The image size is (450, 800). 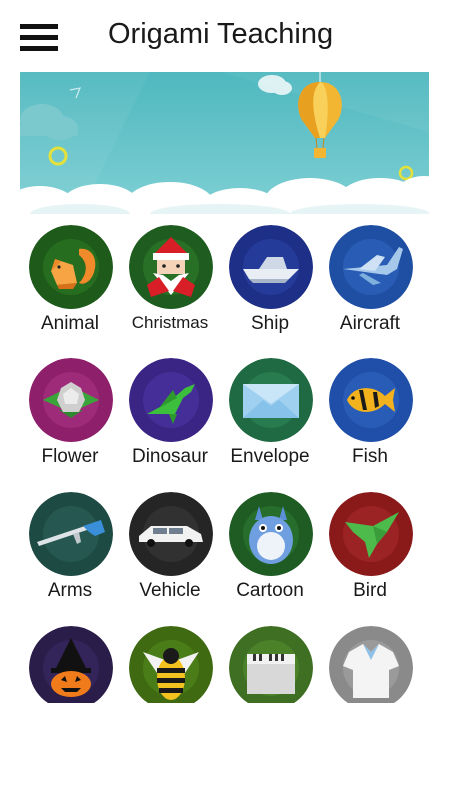 What do you see at coordinates (171, 267) in the screenshot?
I see `santa-icon` at bounding box center [171, 267].